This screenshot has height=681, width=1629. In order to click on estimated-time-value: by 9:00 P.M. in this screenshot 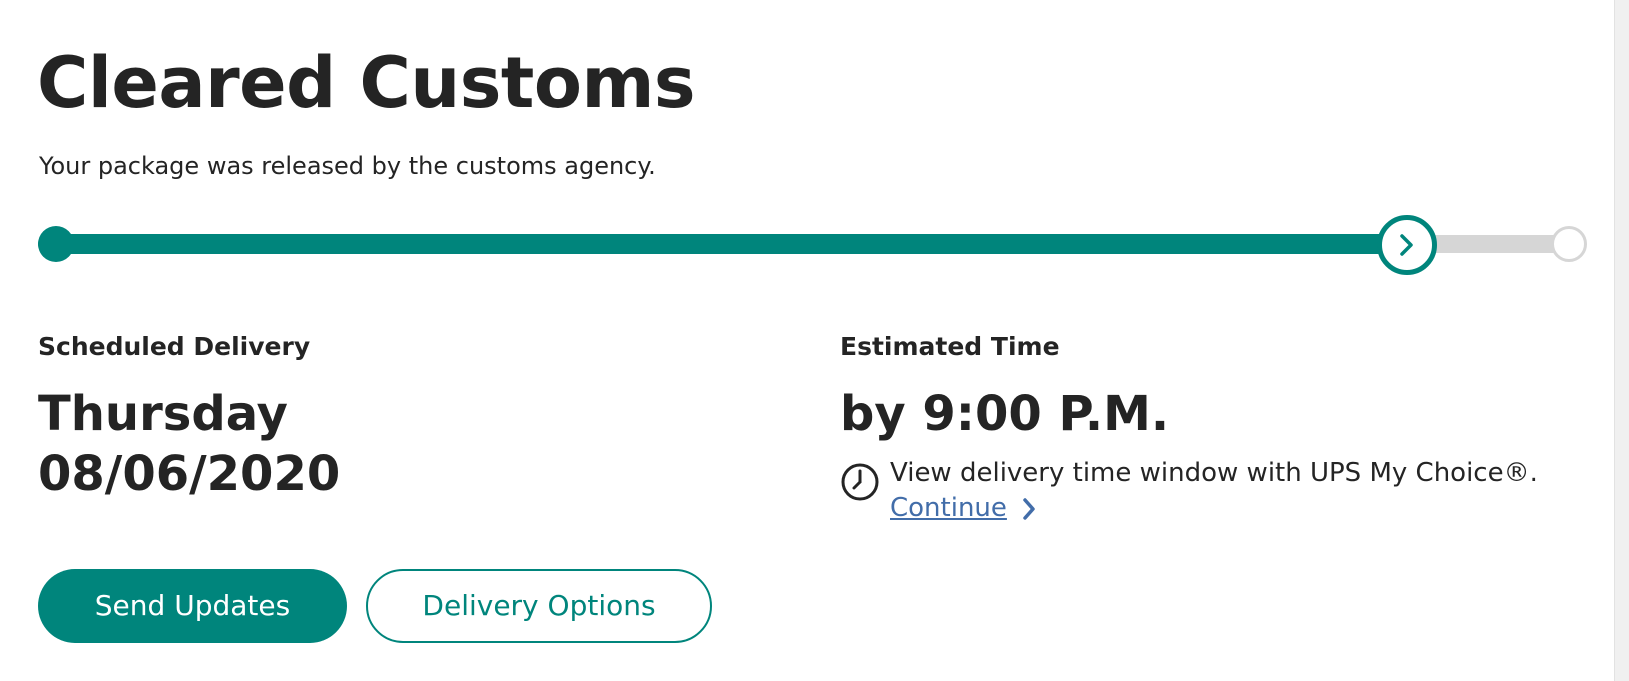, I will do `click(1005, 414)`.